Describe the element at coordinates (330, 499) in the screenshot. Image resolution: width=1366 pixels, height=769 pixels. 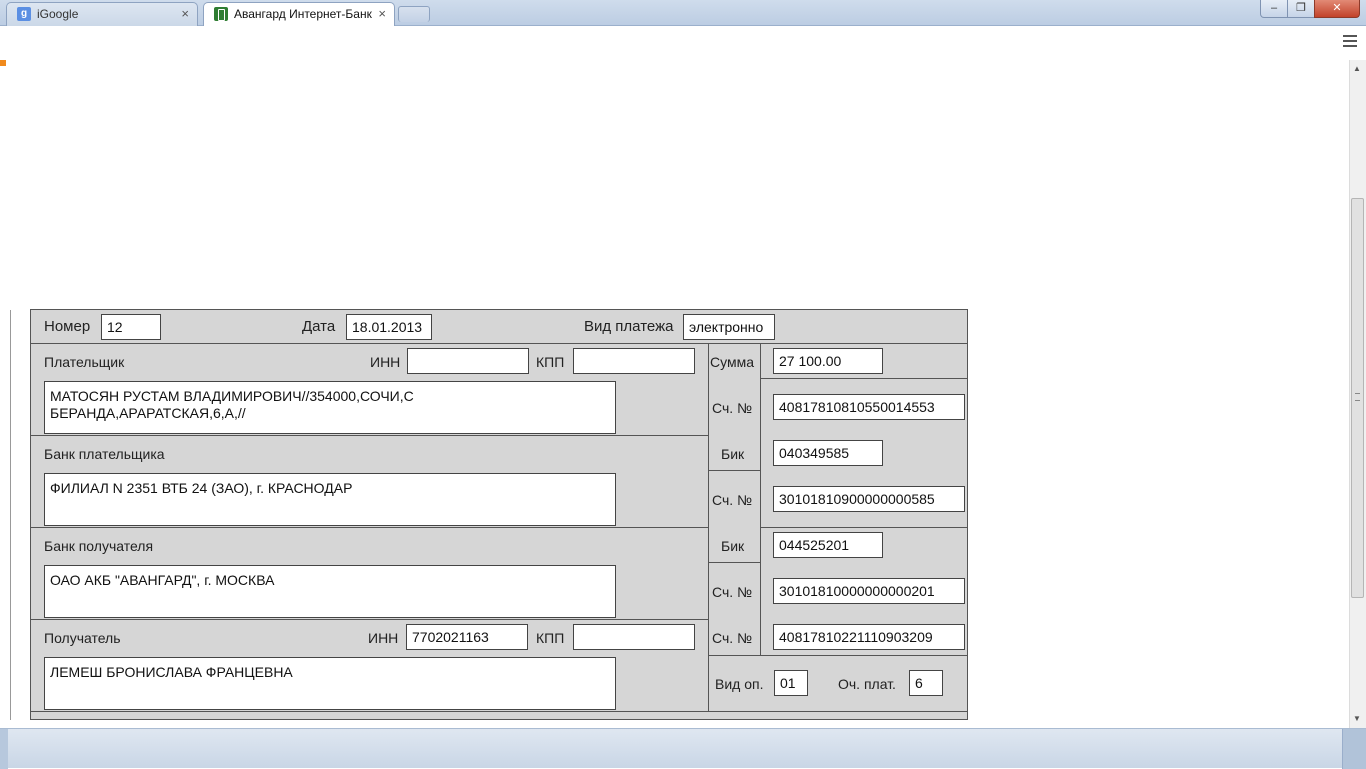
I see `payer-bank-name-box: ФИЛИАЛ N 2351 ВТБ 24 (ЗАО), г. КРАСНОДАР` at that location.